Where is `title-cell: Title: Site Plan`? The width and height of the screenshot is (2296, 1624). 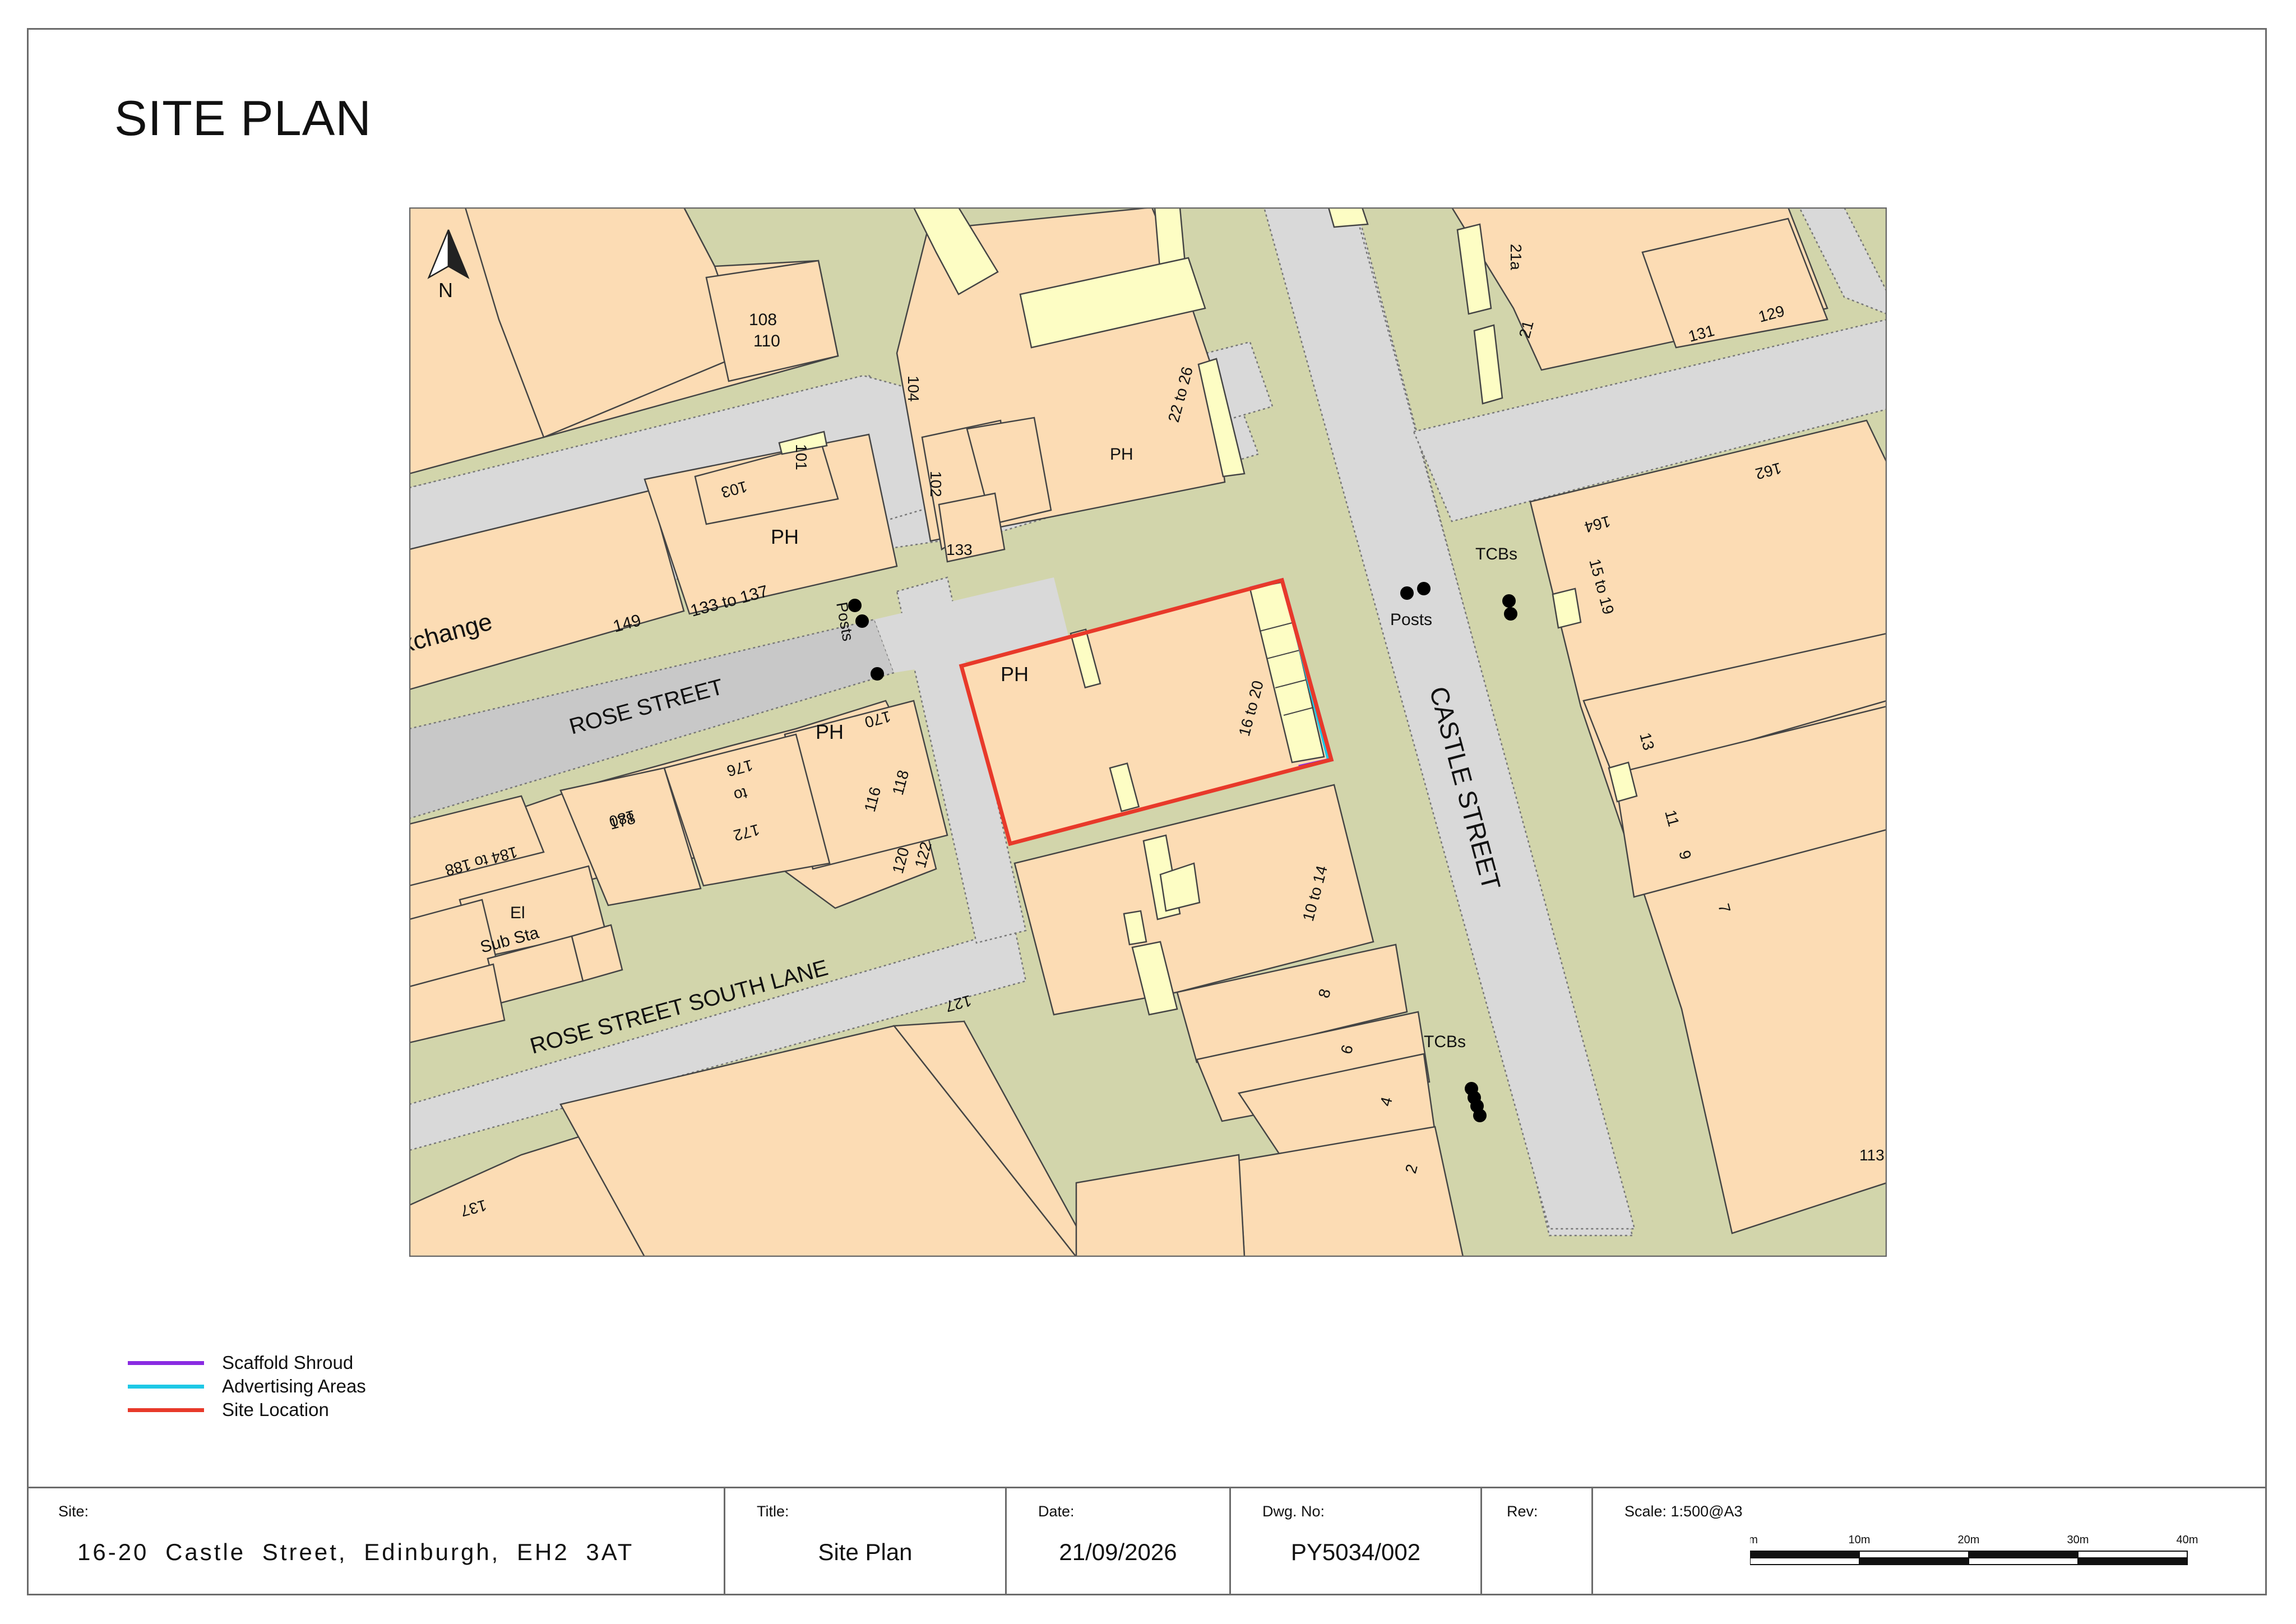
title-cell: Title: Site Plan is located at coordinates (866, 1541).